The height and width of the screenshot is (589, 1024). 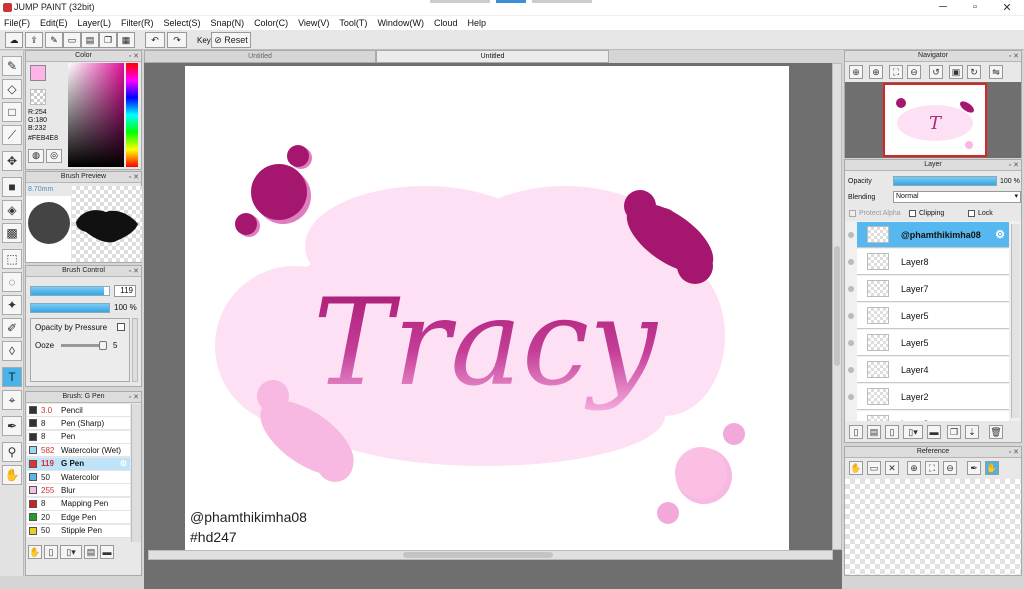 I want to click on brush-tool-icon: ✎, so click(x=12, y=66).